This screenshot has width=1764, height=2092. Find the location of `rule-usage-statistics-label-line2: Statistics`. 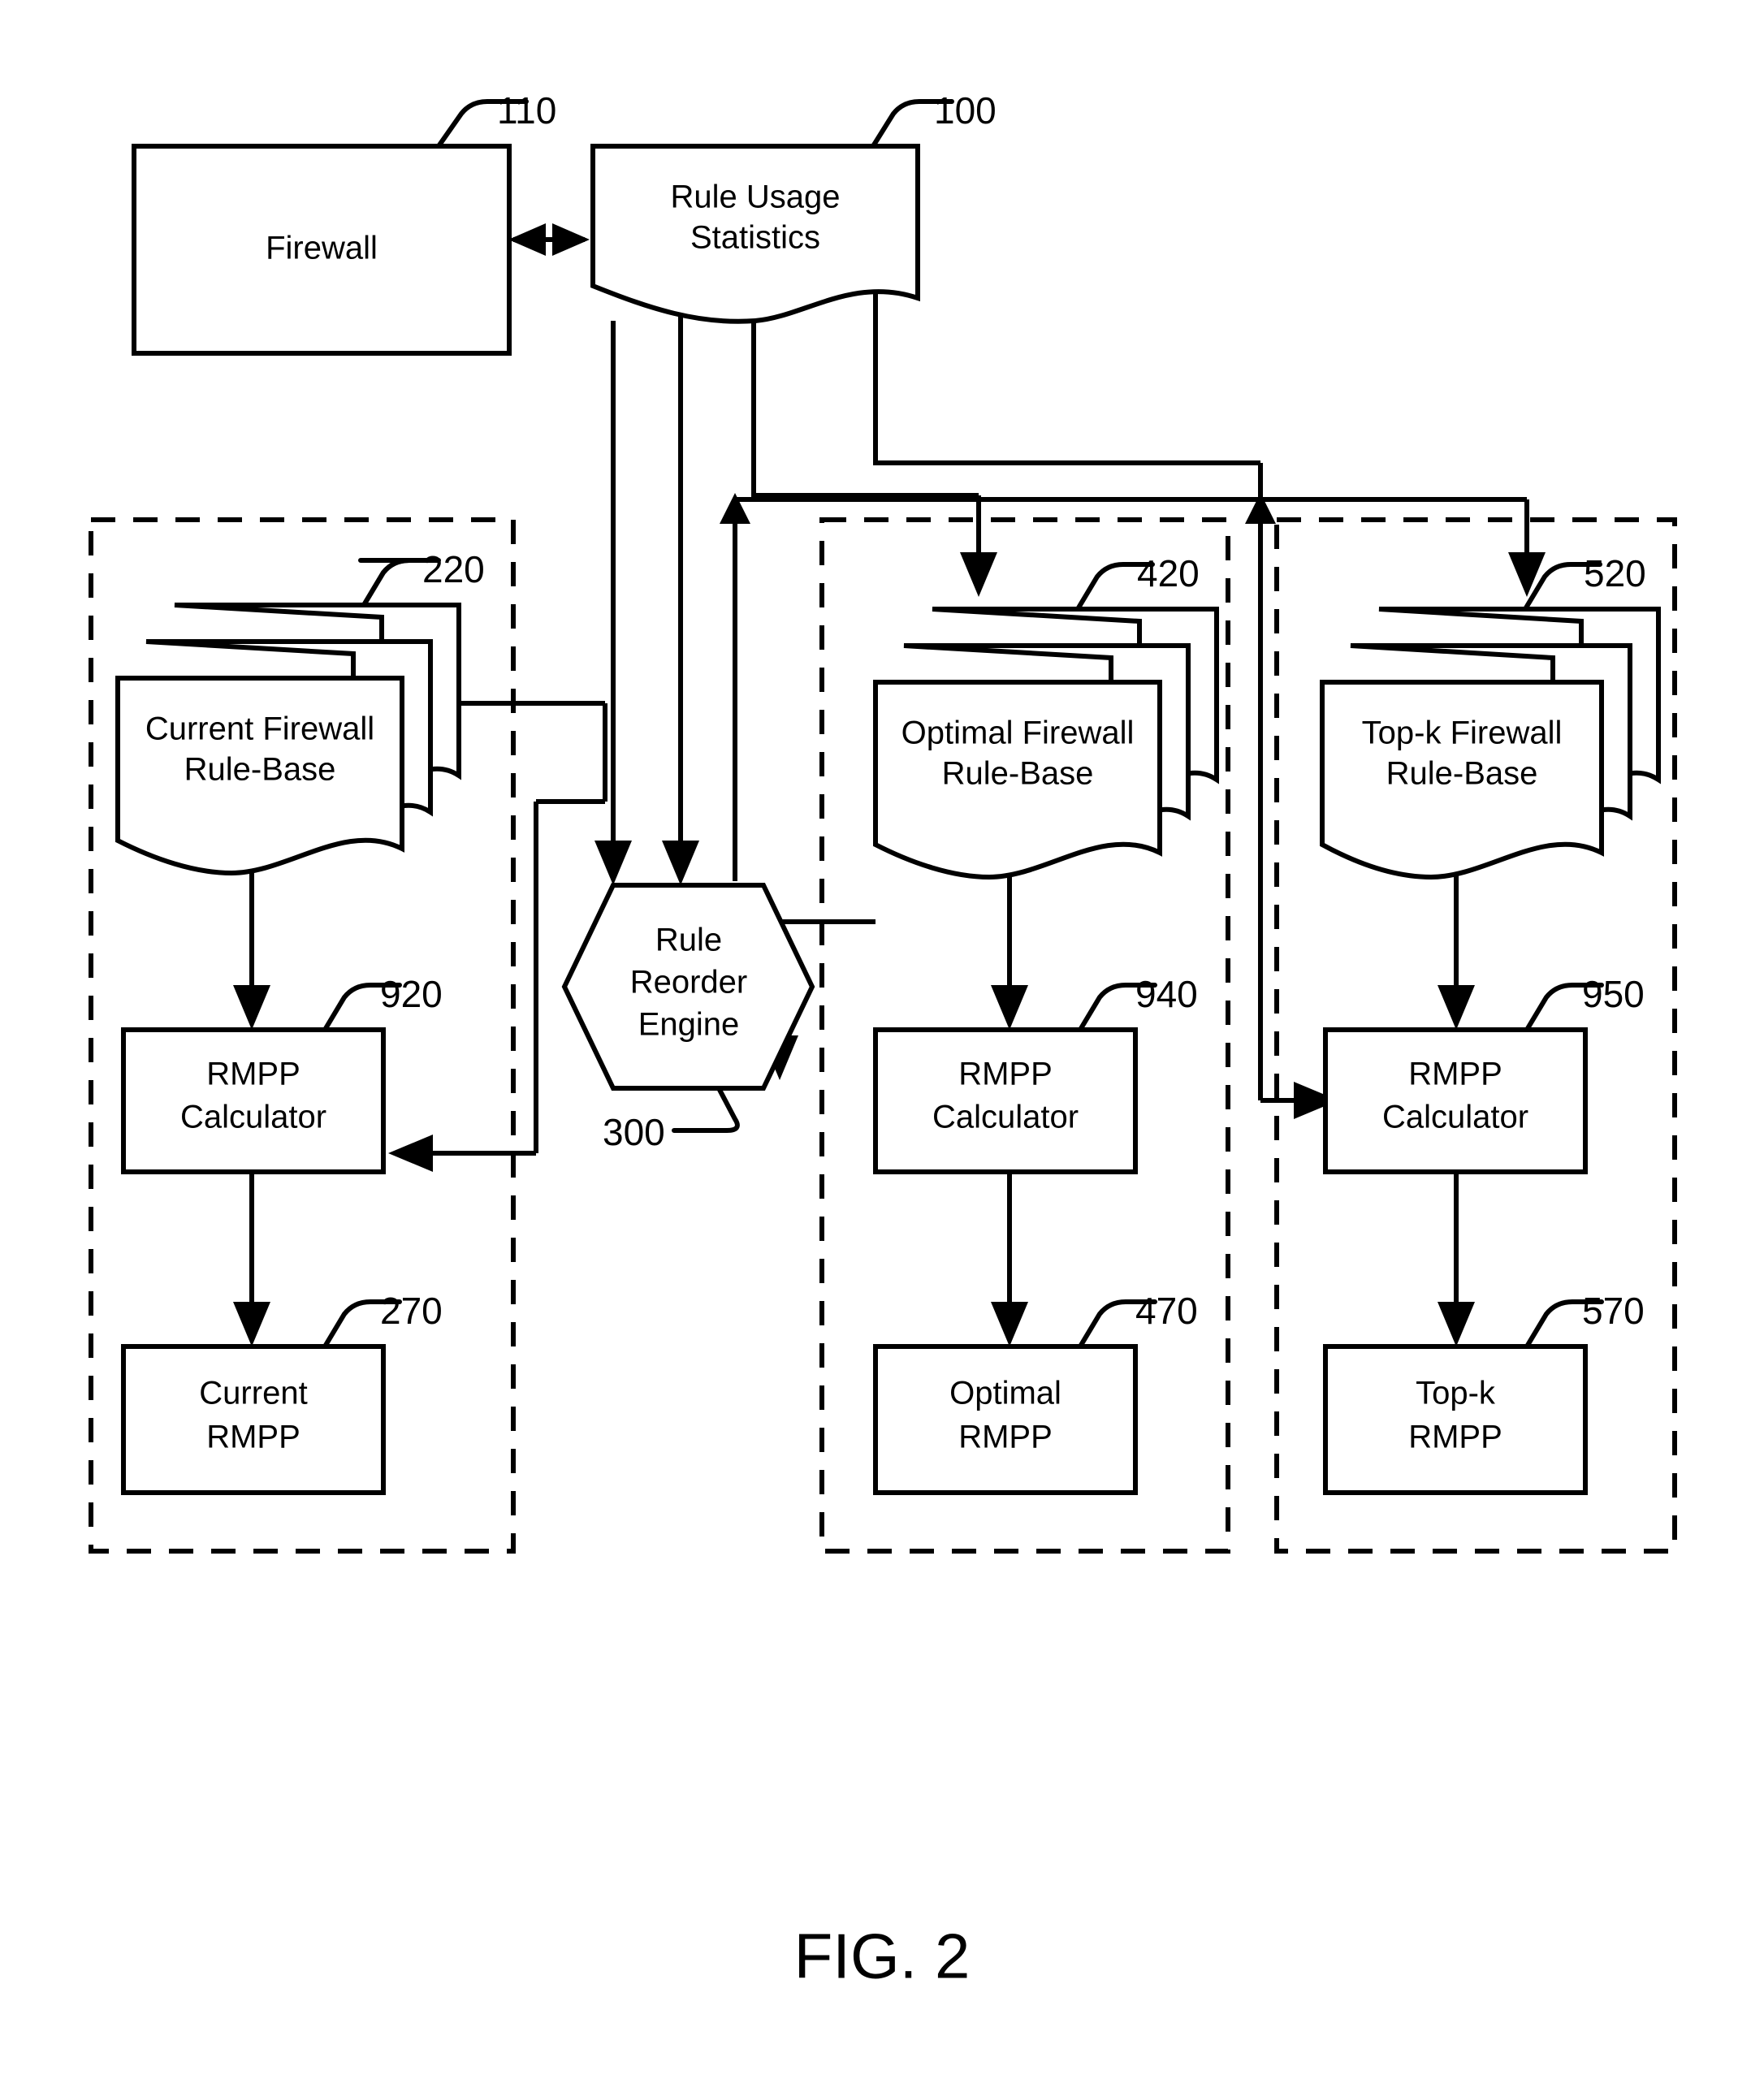

rule-usage-statistics-label-line2: Statistics is located at coordinates (755, 238).